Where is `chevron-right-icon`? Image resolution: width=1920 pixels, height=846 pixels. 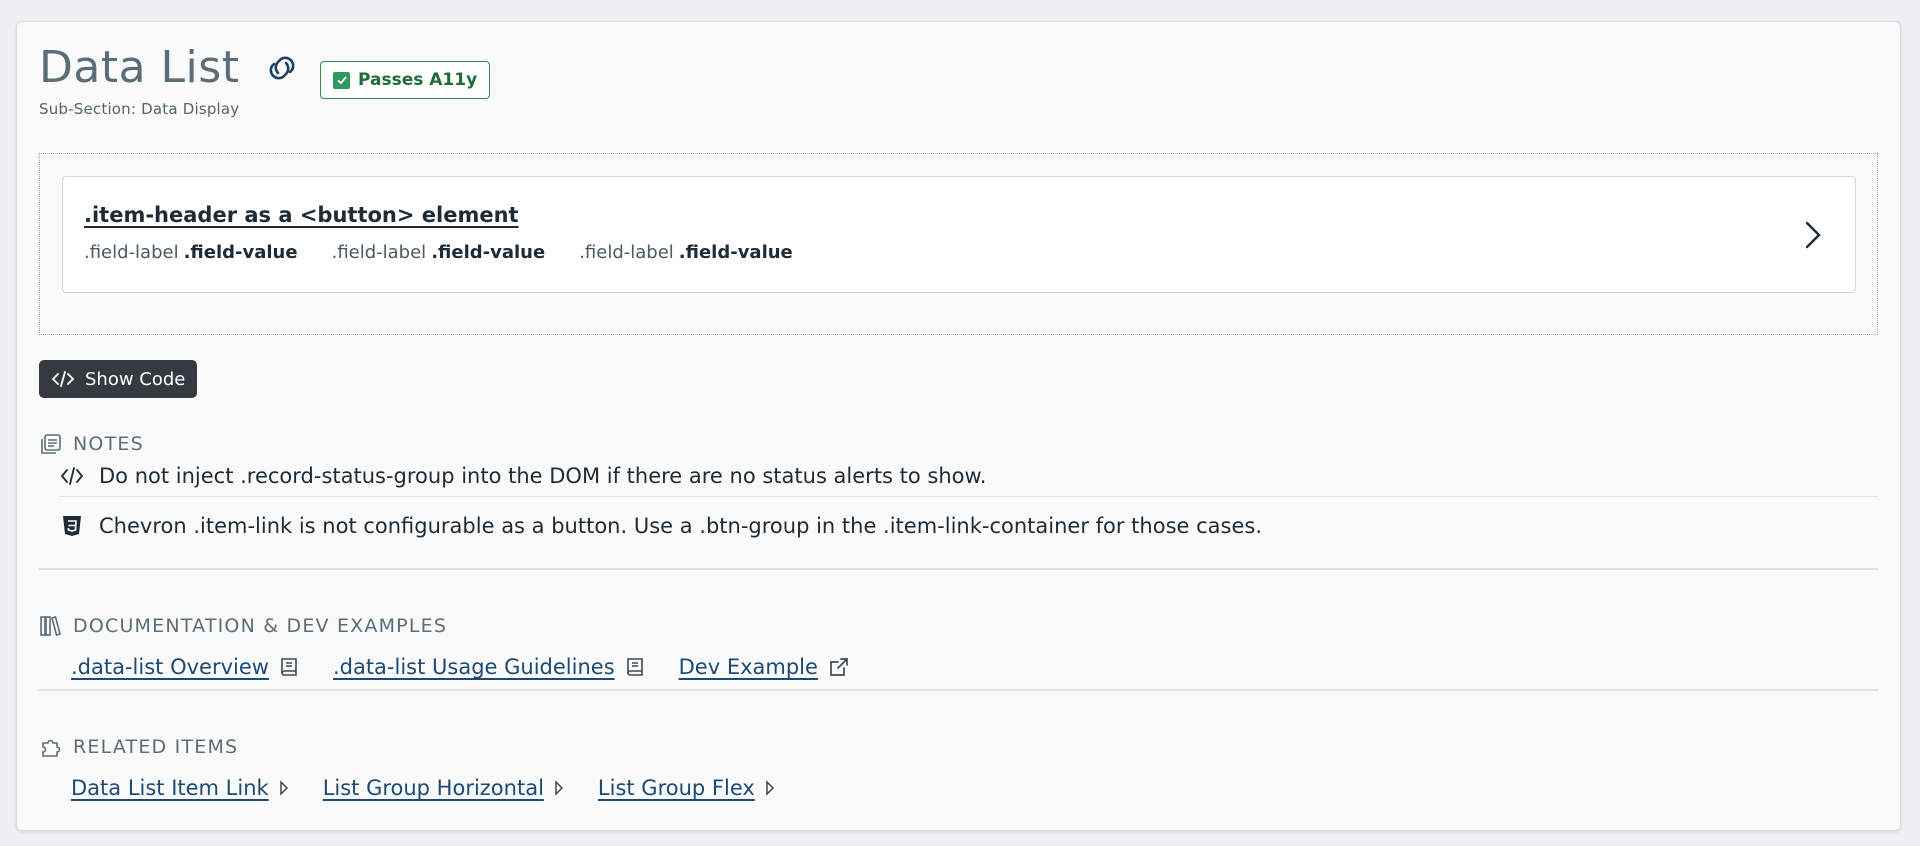
chevron-right-icon is located at coordinates (1813, 235).